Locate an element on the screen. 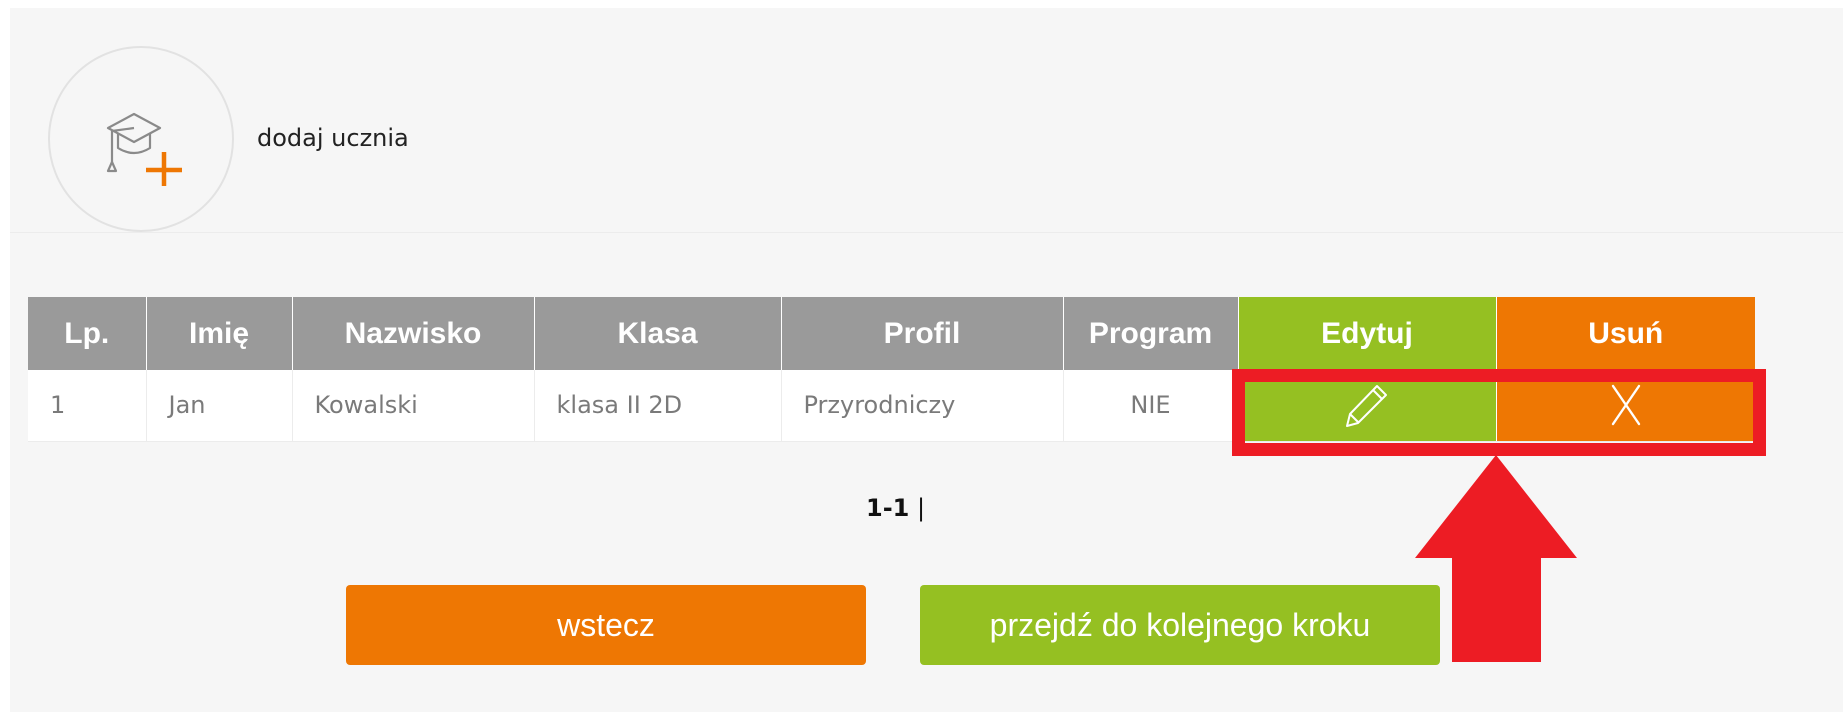  pencil-icon is located at coordinates (1366, 406).